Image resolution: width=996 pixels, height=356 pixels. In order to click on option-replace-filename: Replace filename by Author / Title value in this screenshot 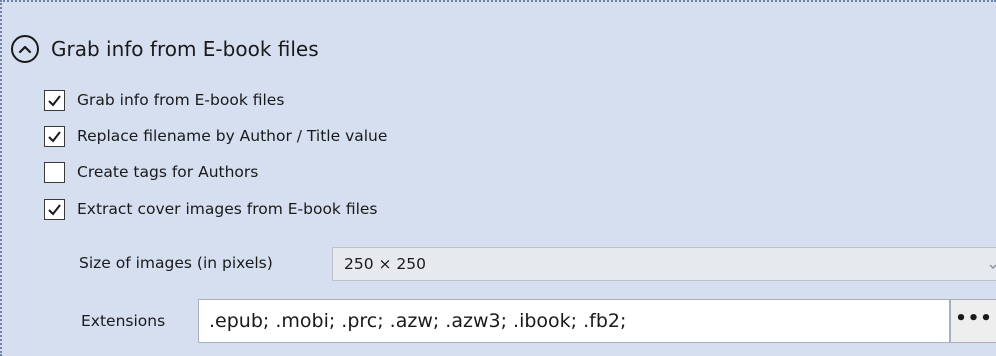, I will do `click(215, 136)`.